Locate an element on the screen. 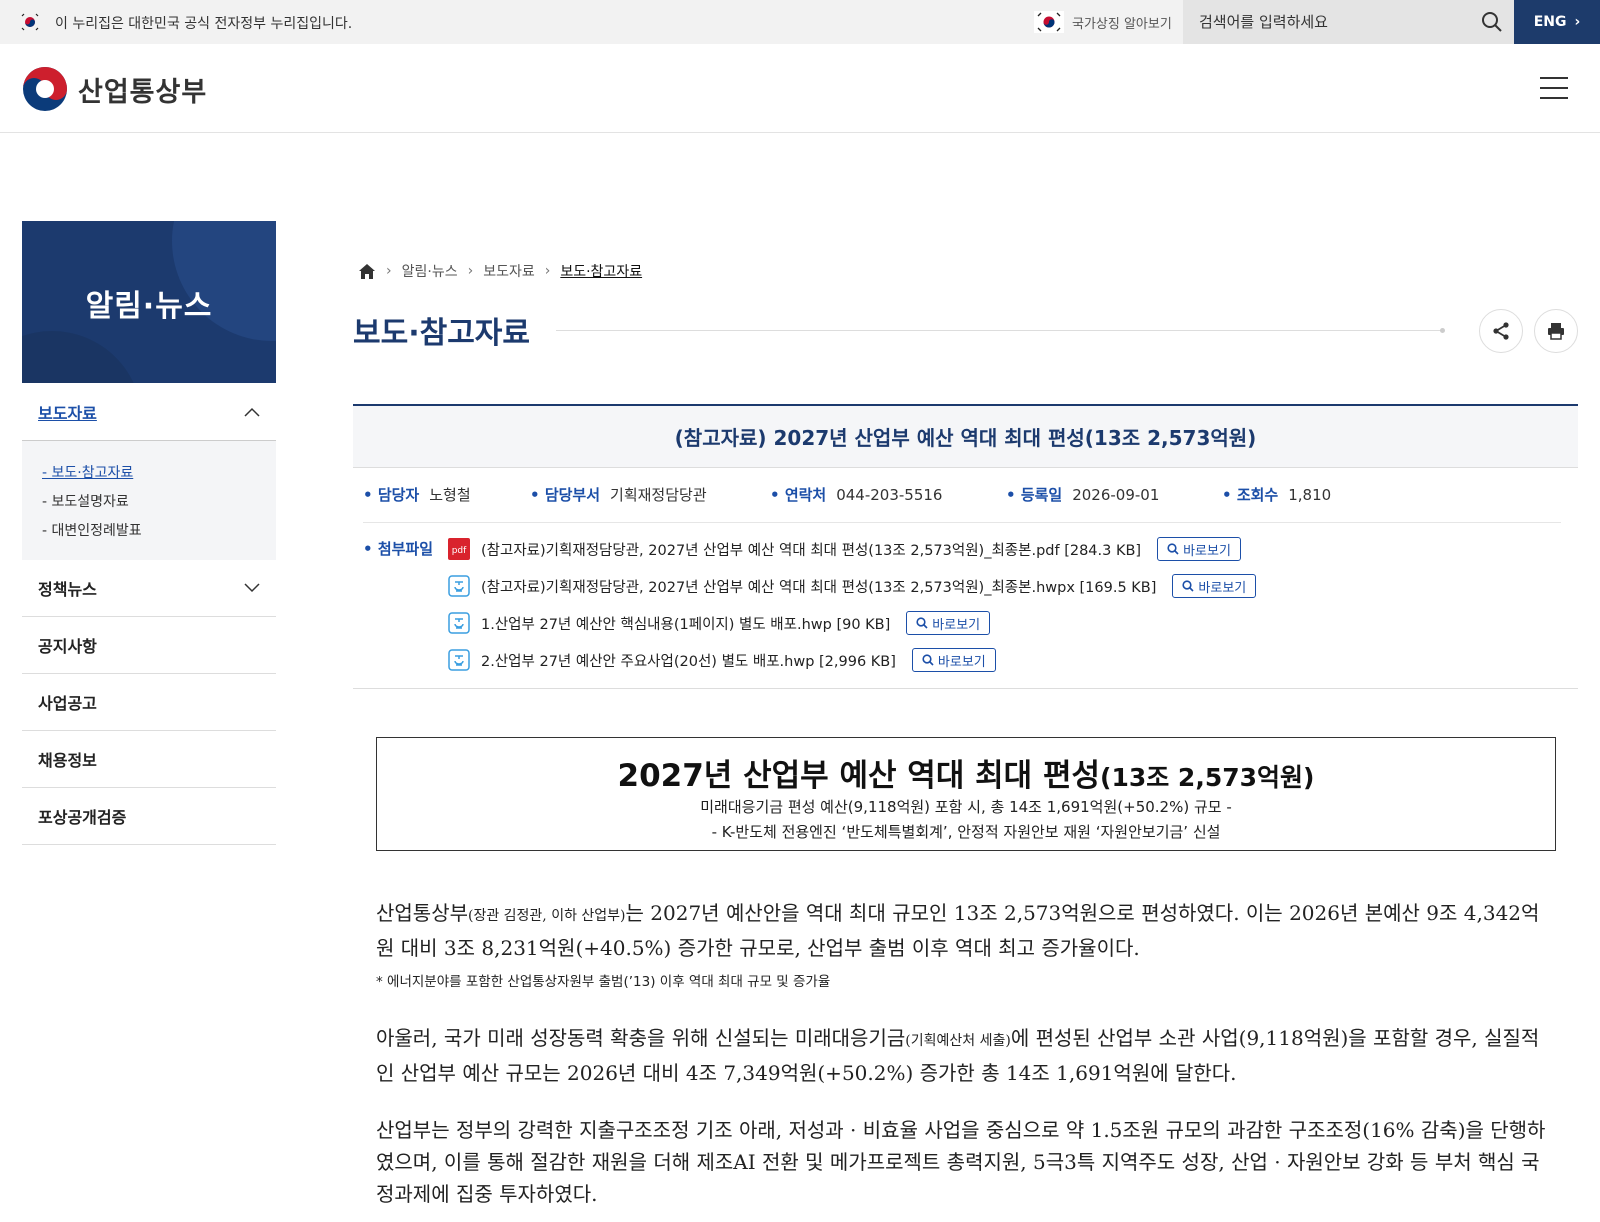 This screenshot has height=1222, width=1600. national-symbol-link: 국가상징 알아보기 is located at coordinates (1103, 22).